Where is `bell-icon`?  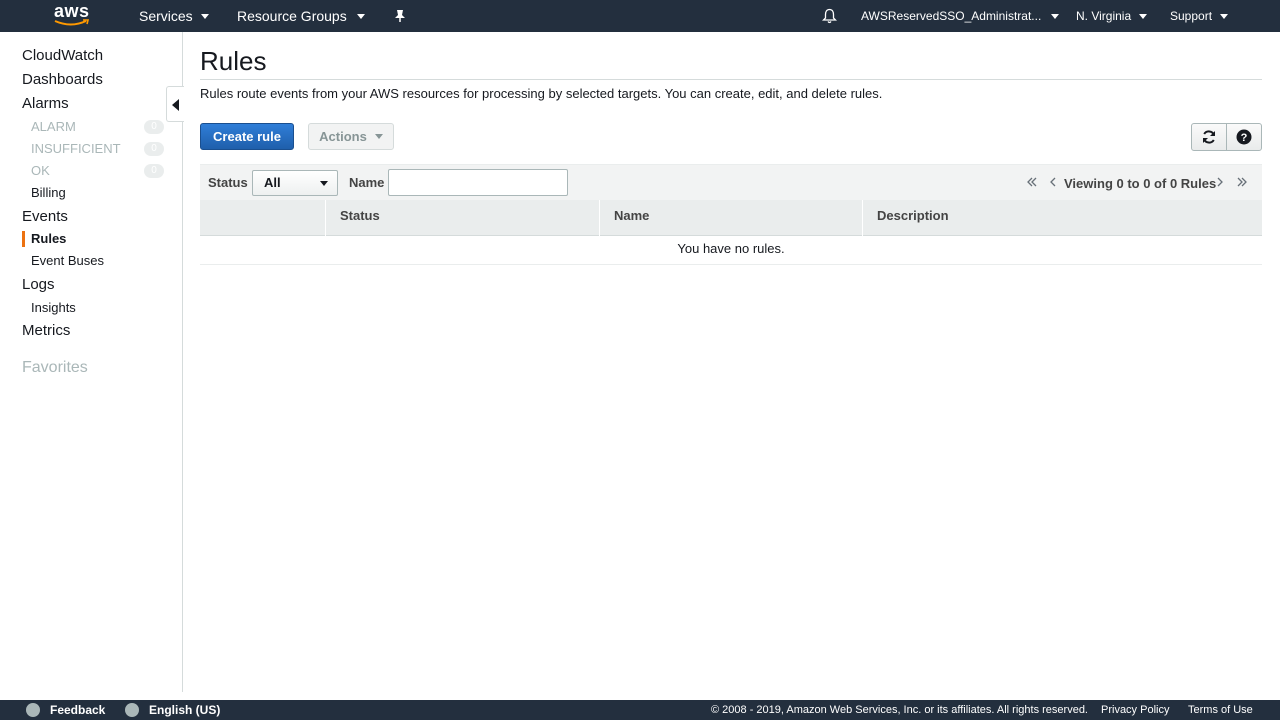
bell-icon is located at coordinates (829, 16).